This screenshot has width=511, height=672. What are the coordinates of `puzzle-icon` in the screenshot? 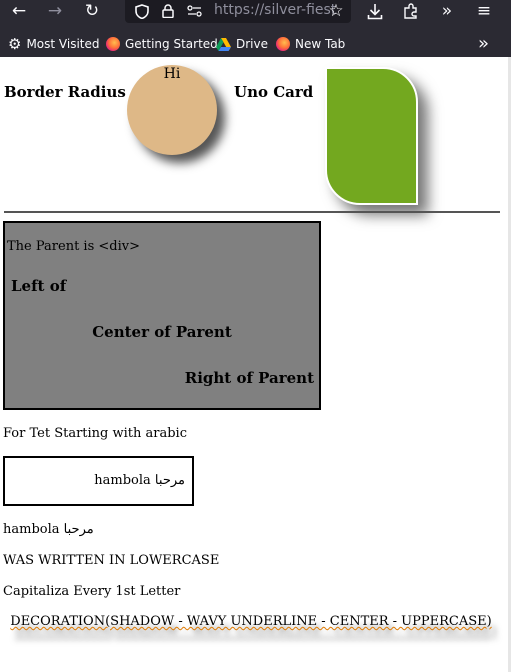 It's located at (410, 11).